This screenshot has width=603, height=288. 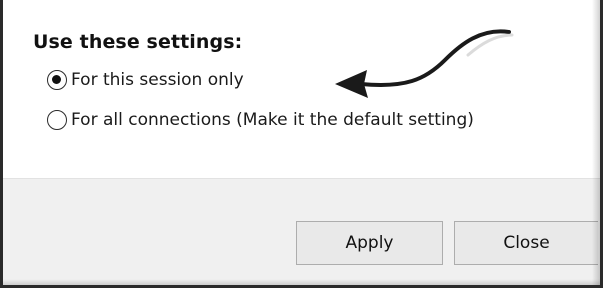 What do you see at coordinates (369, 243) in the screenshot?
I see `apply-button: Apply` at bounding box center [369, 243].